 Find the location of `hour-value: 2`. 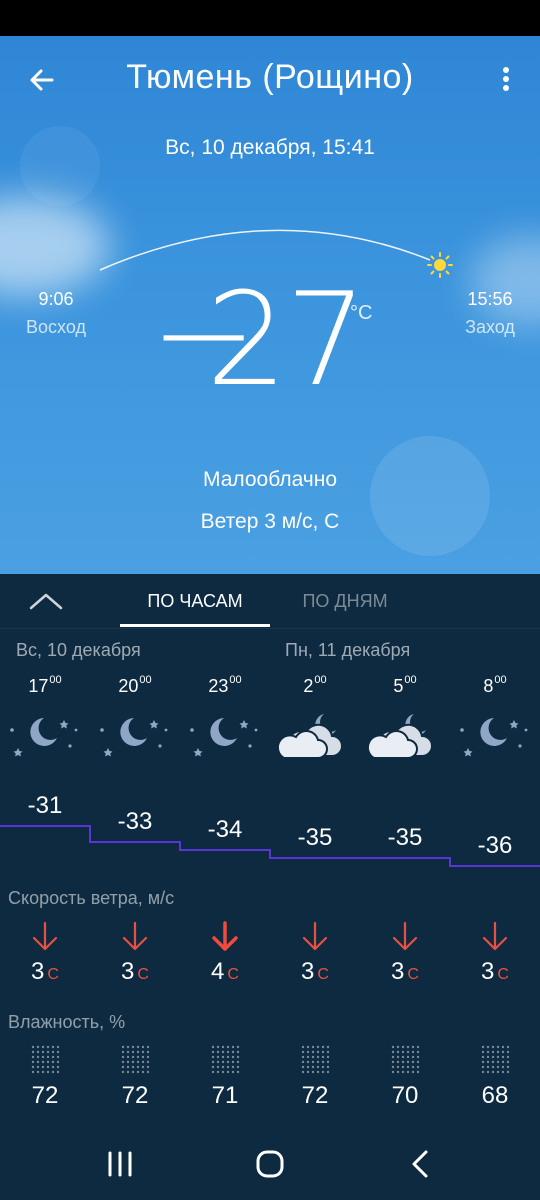

hour-value: 2 is located at coordinates (308, 686).